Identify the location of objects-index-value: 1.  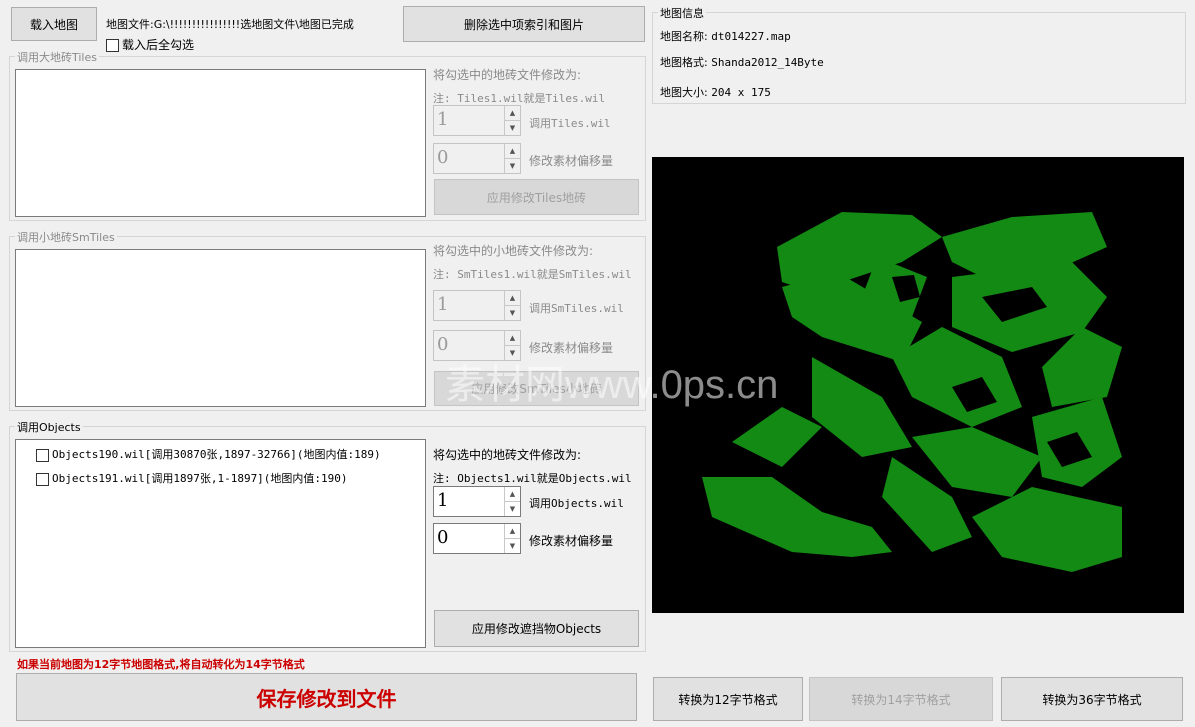
(443, 500).